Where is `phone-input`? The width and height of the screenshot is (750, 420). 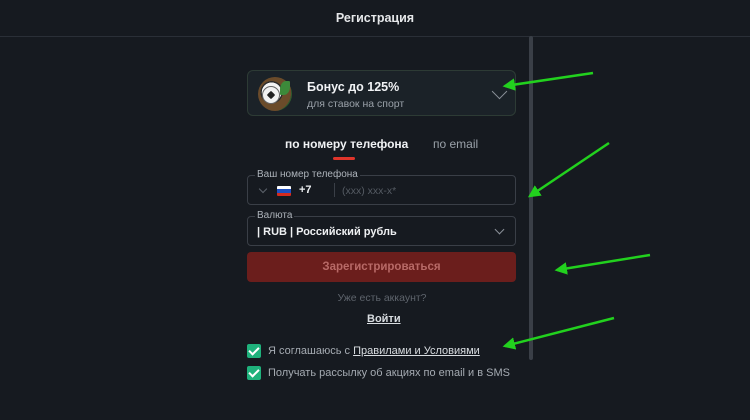 phone-input is located at coordinates (427, 191).